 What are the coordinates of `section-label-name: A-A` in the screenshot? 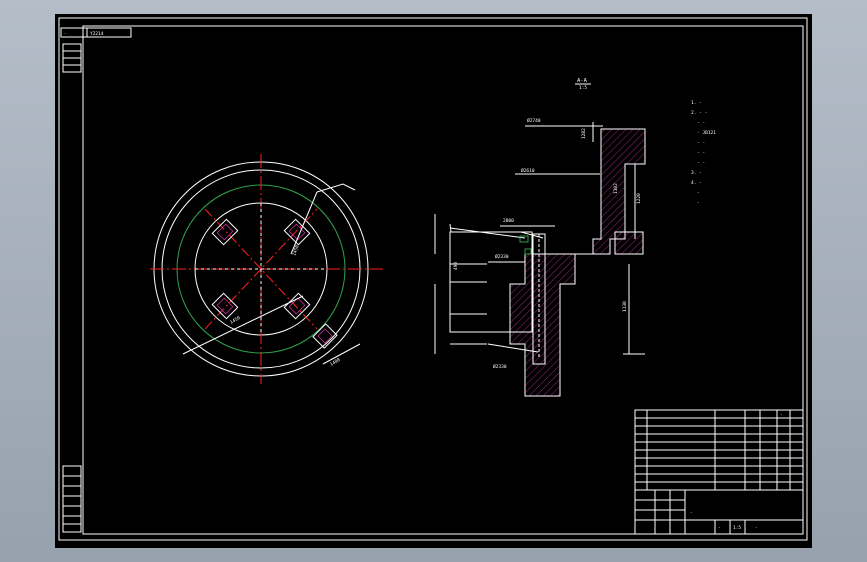 It's located at (582, 81).